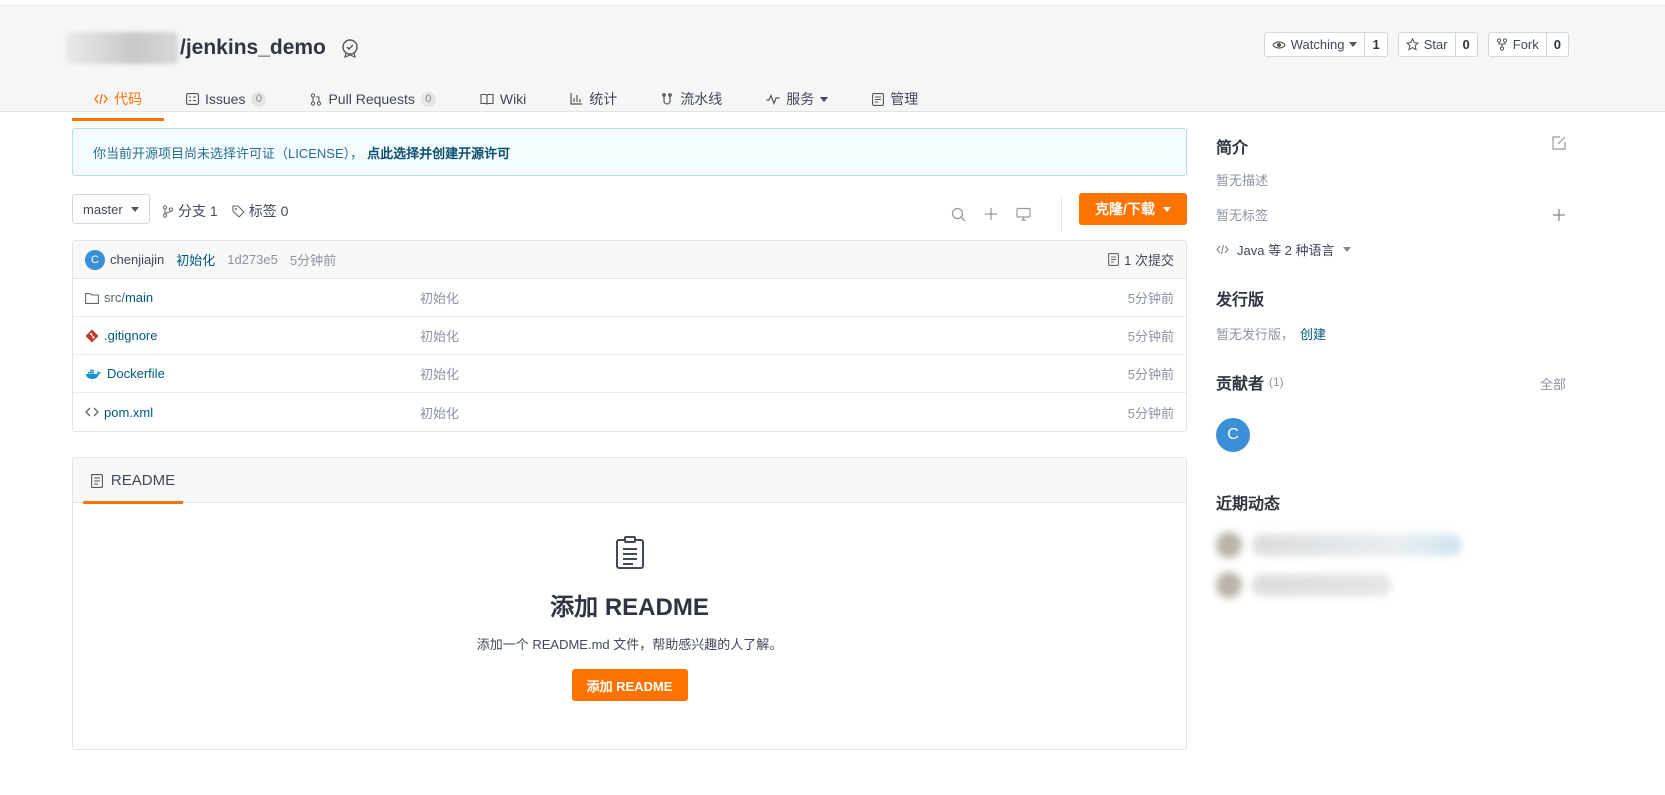  What do you see at coordinates (513, 99) in the screenshot?
I see `tab-wiki-label: Wiki` at bounding box center [513, 99].